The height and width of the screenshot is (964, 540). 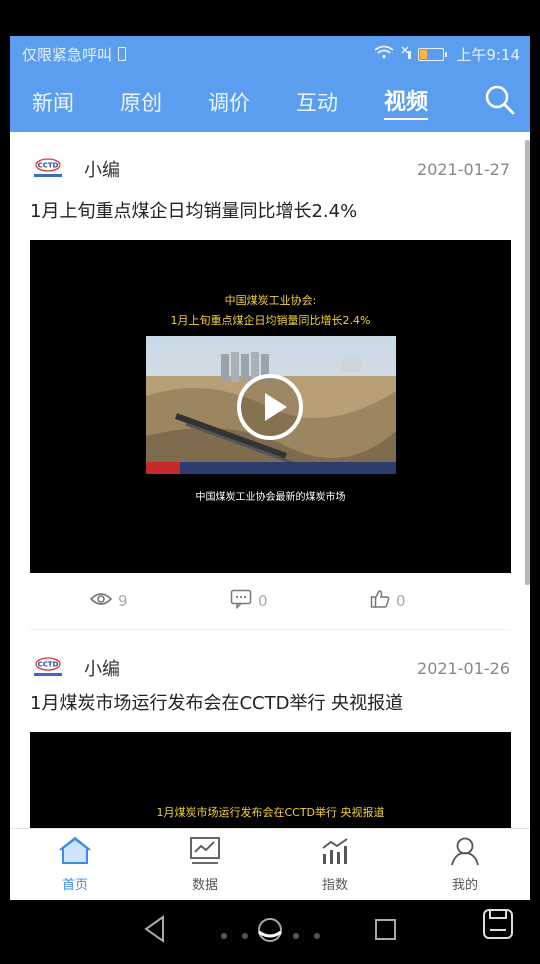 I want to click on screenshot-icon, so click(x=498, y=924).